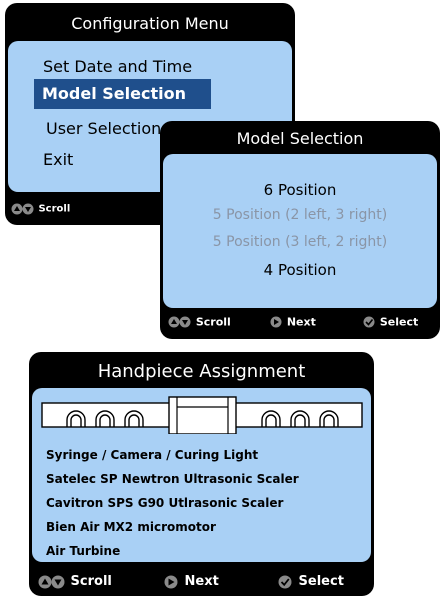 The height and width of the screenshot is (598, 448). I want to click on model-selection-footer: Scroll, so click(199, 322).